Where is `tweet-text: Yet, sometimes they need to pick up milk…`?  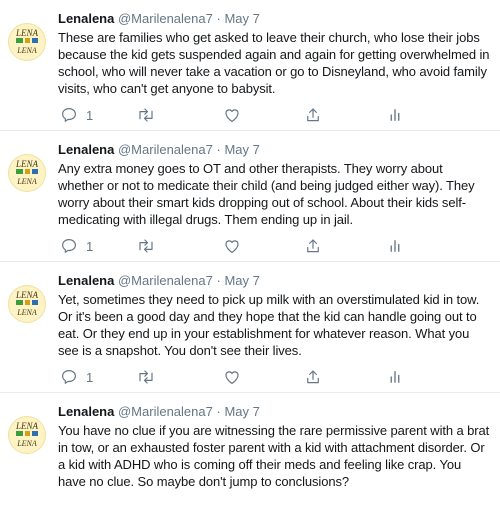
tweet-text: Yet, sometimes they need to pick up milk… is located at coordinates (269, 325).